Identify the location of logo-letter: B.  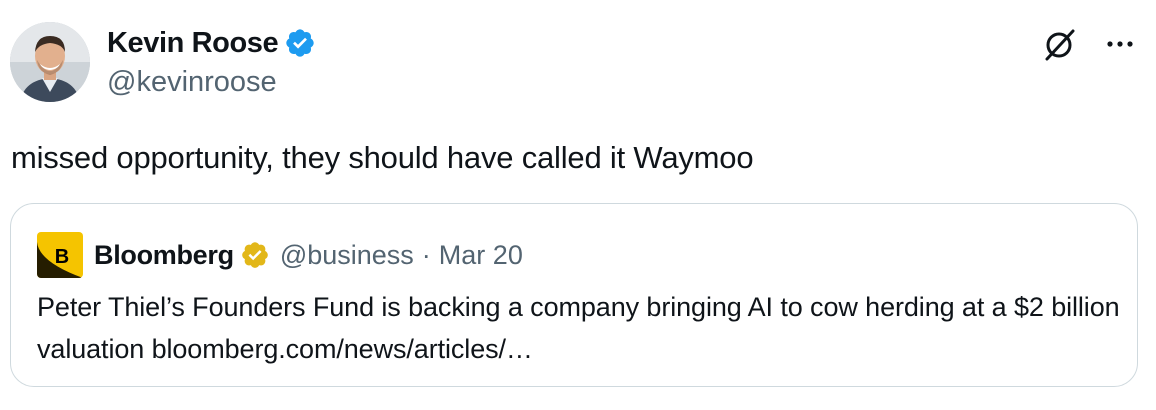
(62, 257).